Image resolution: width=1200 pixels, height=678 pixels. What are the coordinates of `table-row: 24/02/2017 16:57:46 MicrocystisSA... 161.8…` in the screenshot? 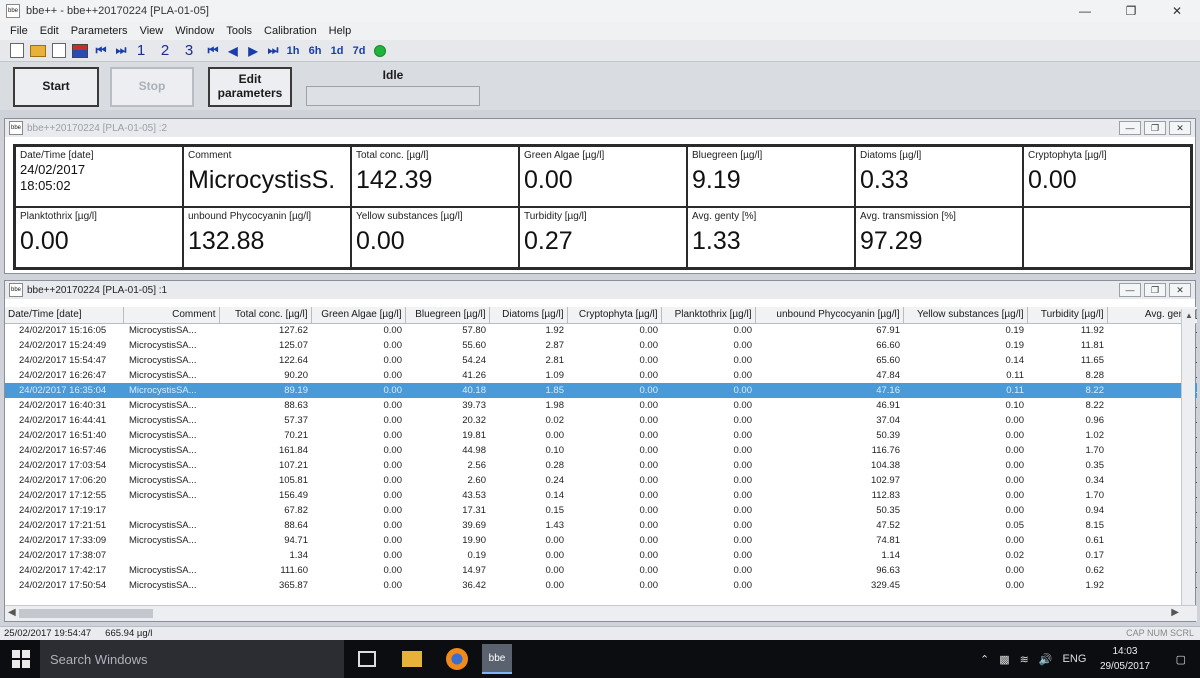 It's located at (601, 450).